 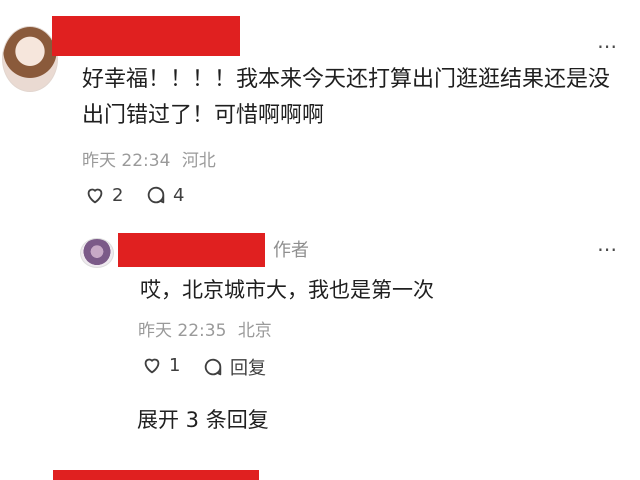 What do you see at coordinates (203, 419) in the screenshot?
I see `expand-replies-link: 展开 3 条回复` at bounding box center [203, 419].